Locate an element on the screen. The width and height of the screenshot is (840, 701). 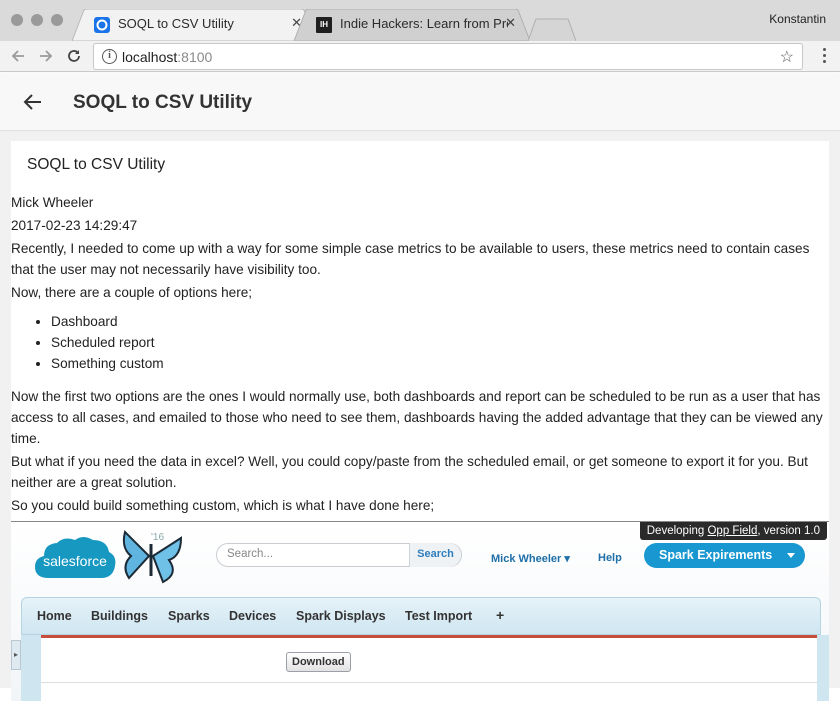
tab-indie-hackers: IH Indie Hackers: Learn from Prof ✕ is located at coordinates (412, 25).